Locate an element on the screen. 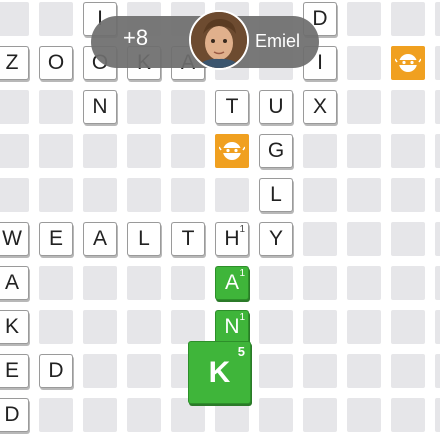  letter-tile-e: E is located at coordinates (14, 371).